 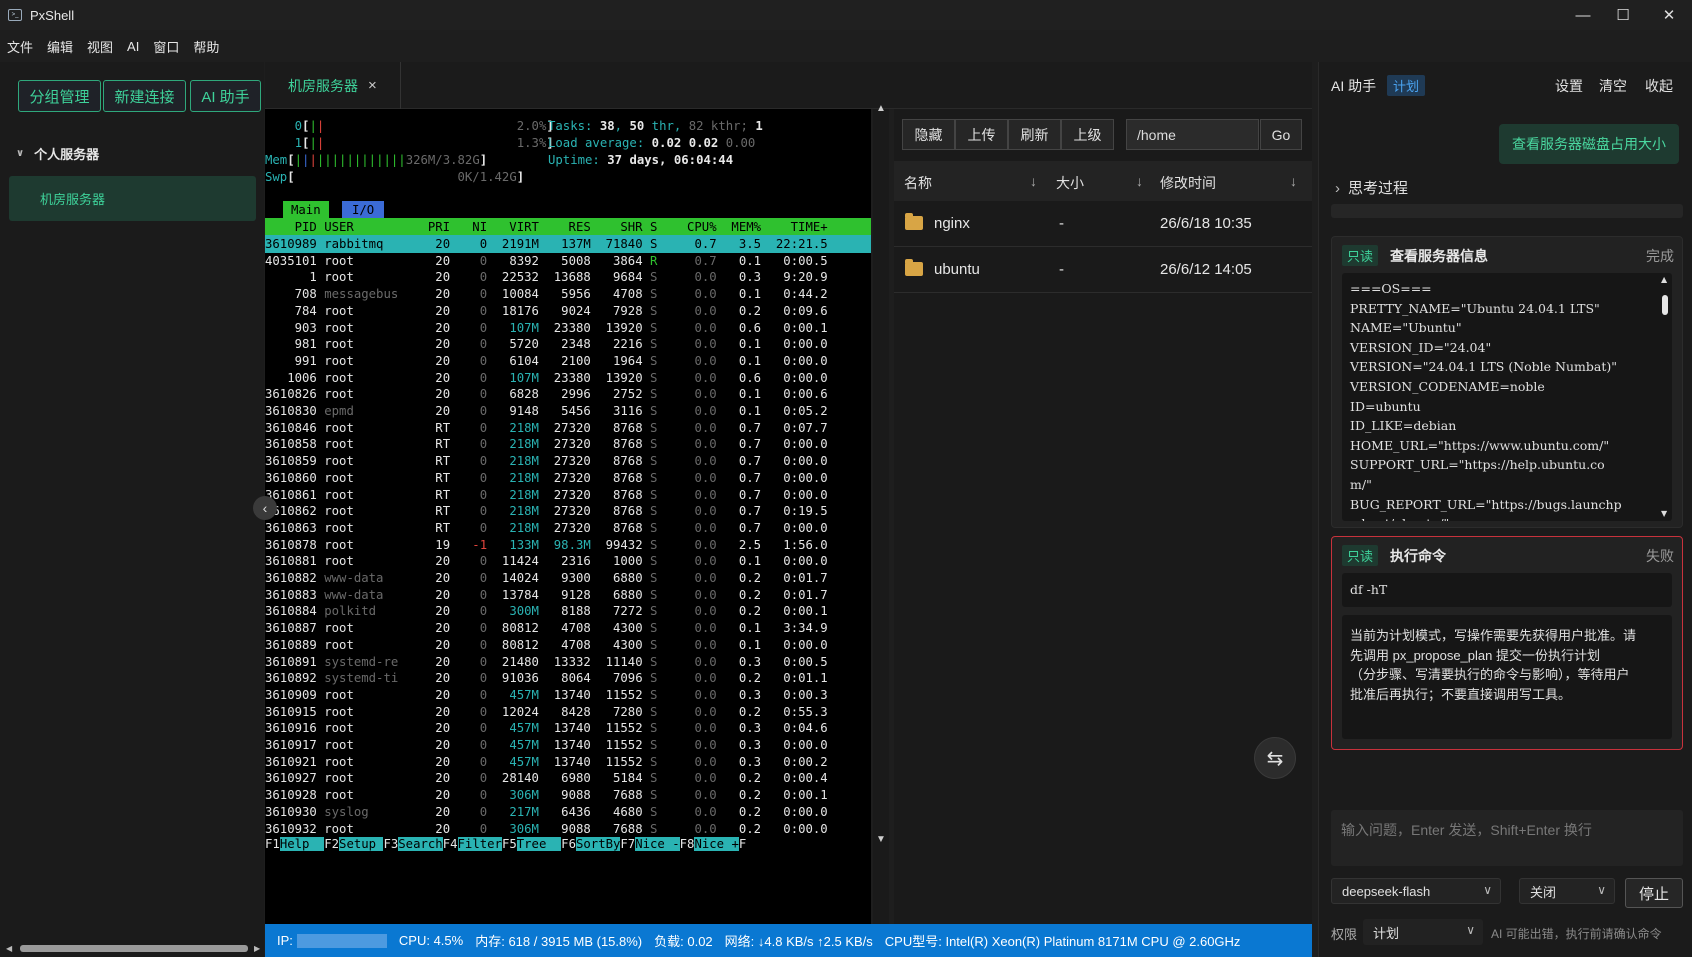 I want to click on fkey-label: SortBy, so click(x=598, y=844).